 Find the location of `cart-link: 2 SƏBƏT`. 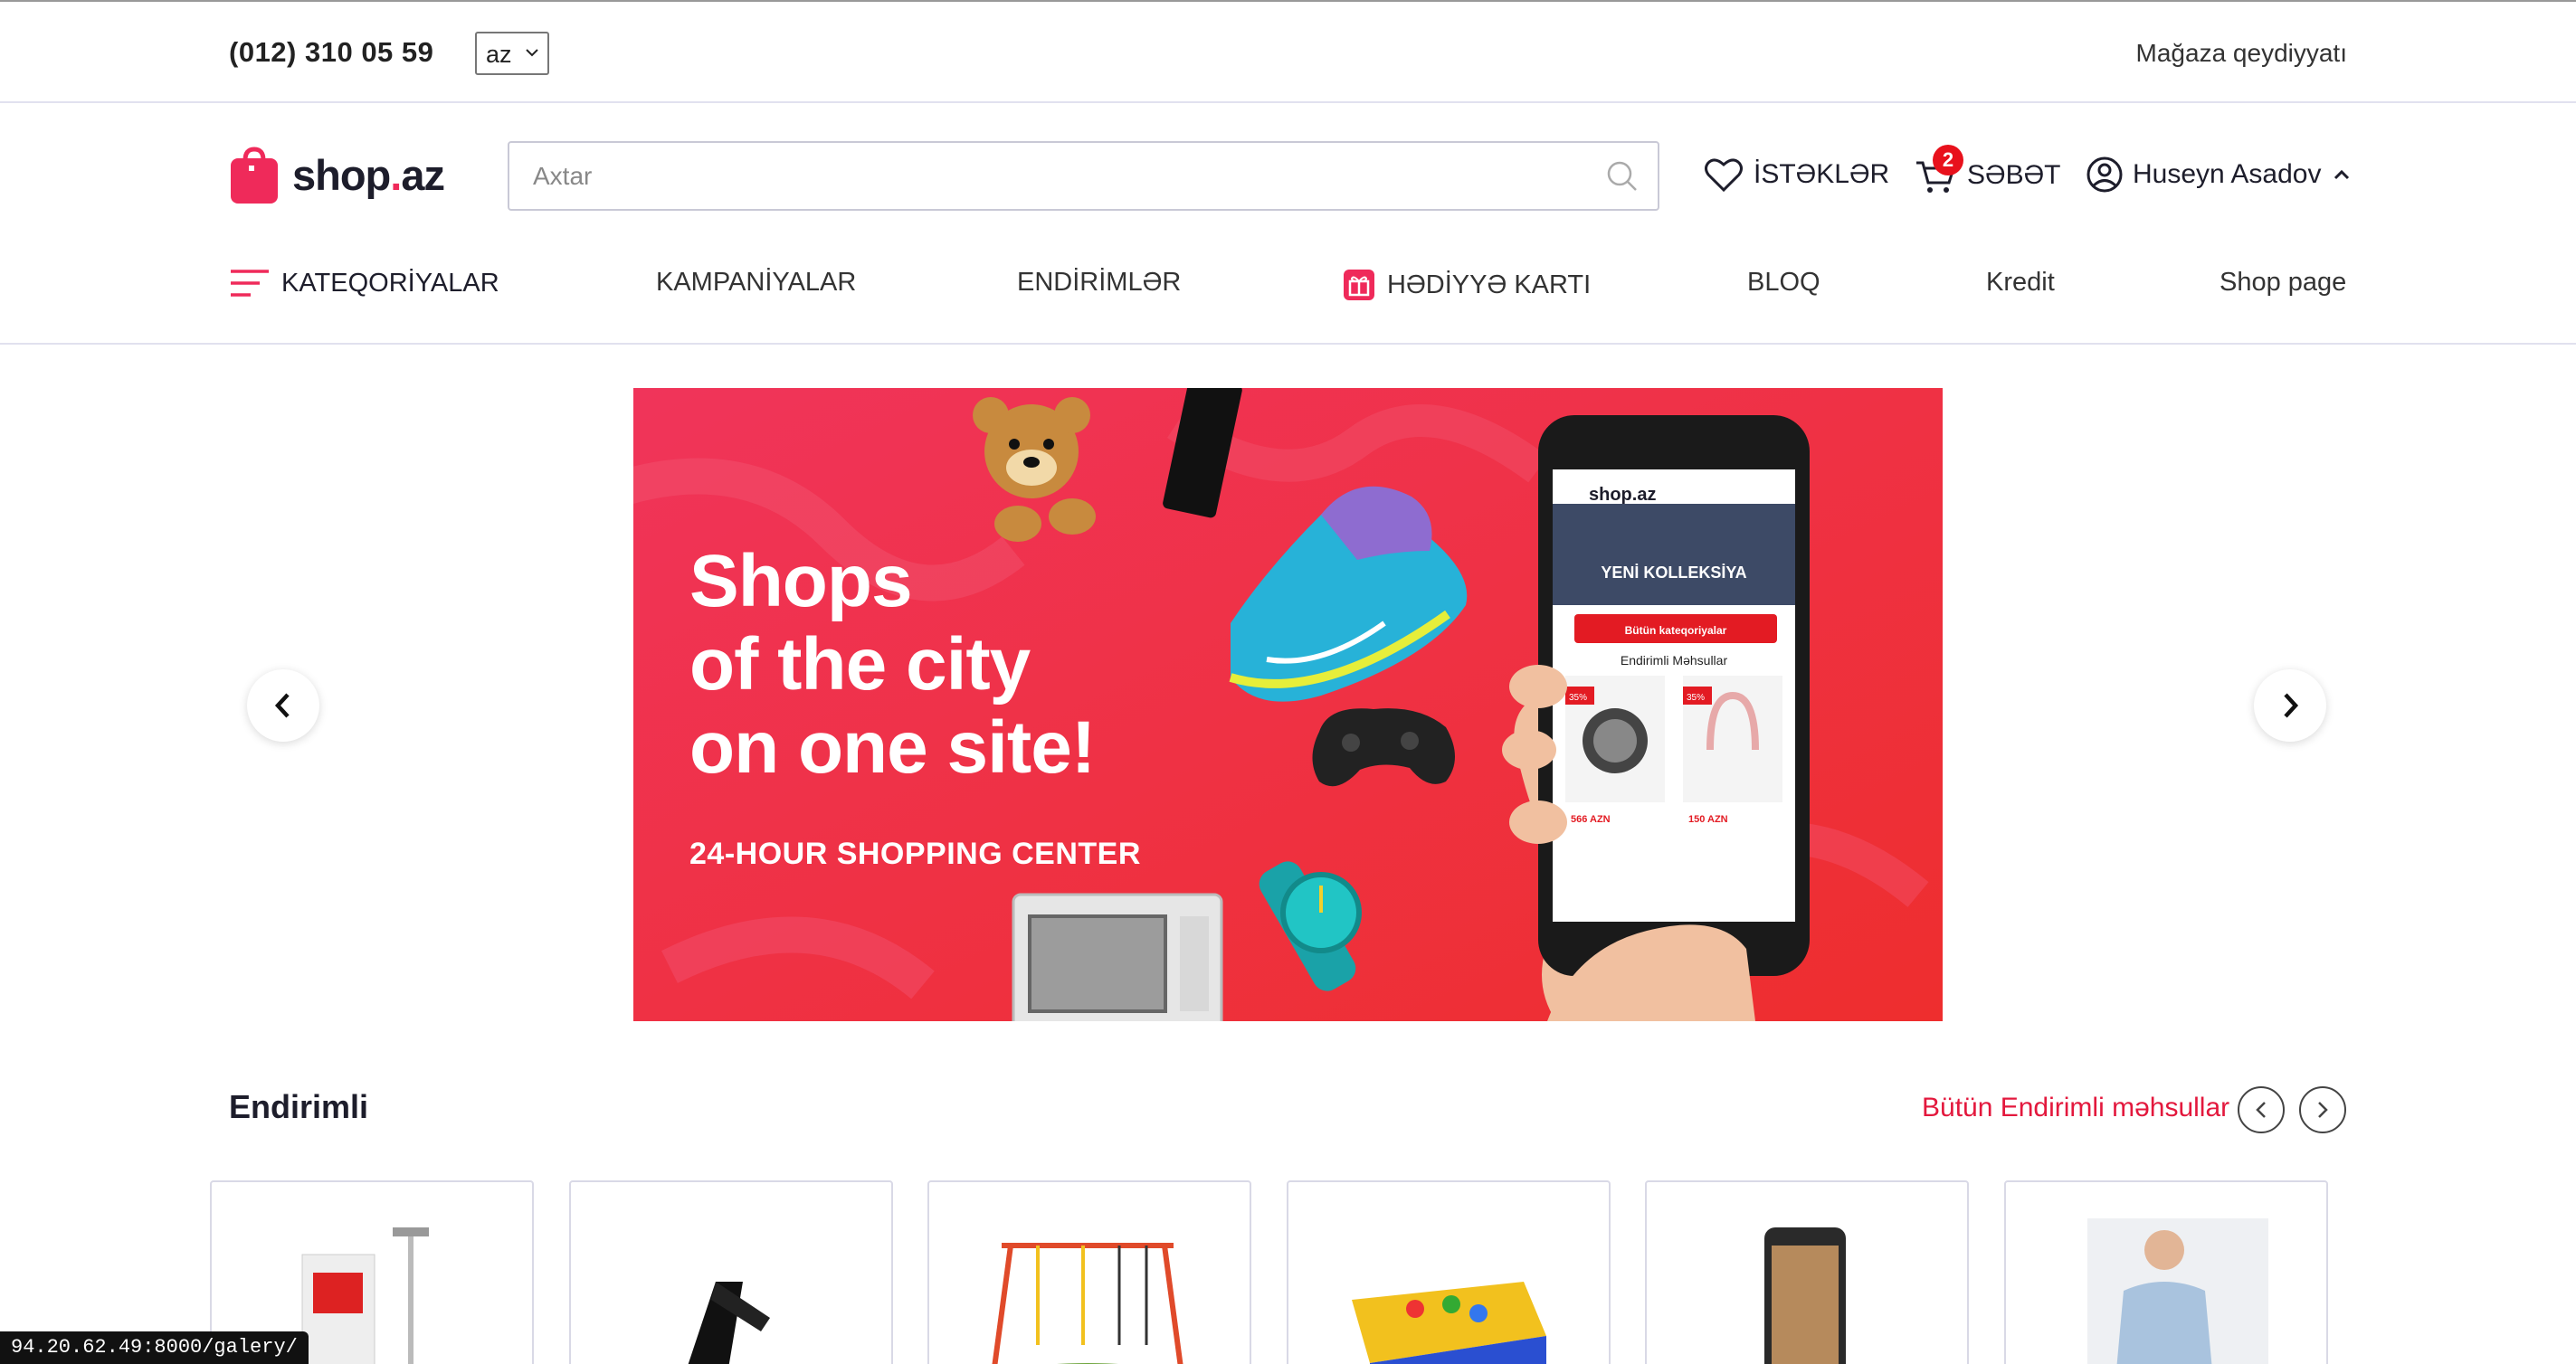

cart-link: 2 SƏBƏT is located at coordinates (1988, 170).